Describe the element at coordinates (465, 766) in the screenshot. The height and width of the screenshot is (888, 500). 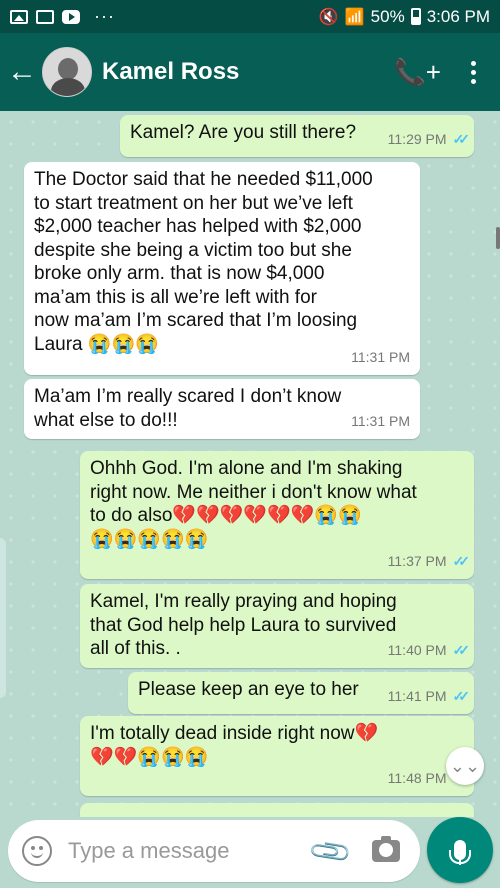
I see `scroll-down-button: ⌄⌄` at that location.